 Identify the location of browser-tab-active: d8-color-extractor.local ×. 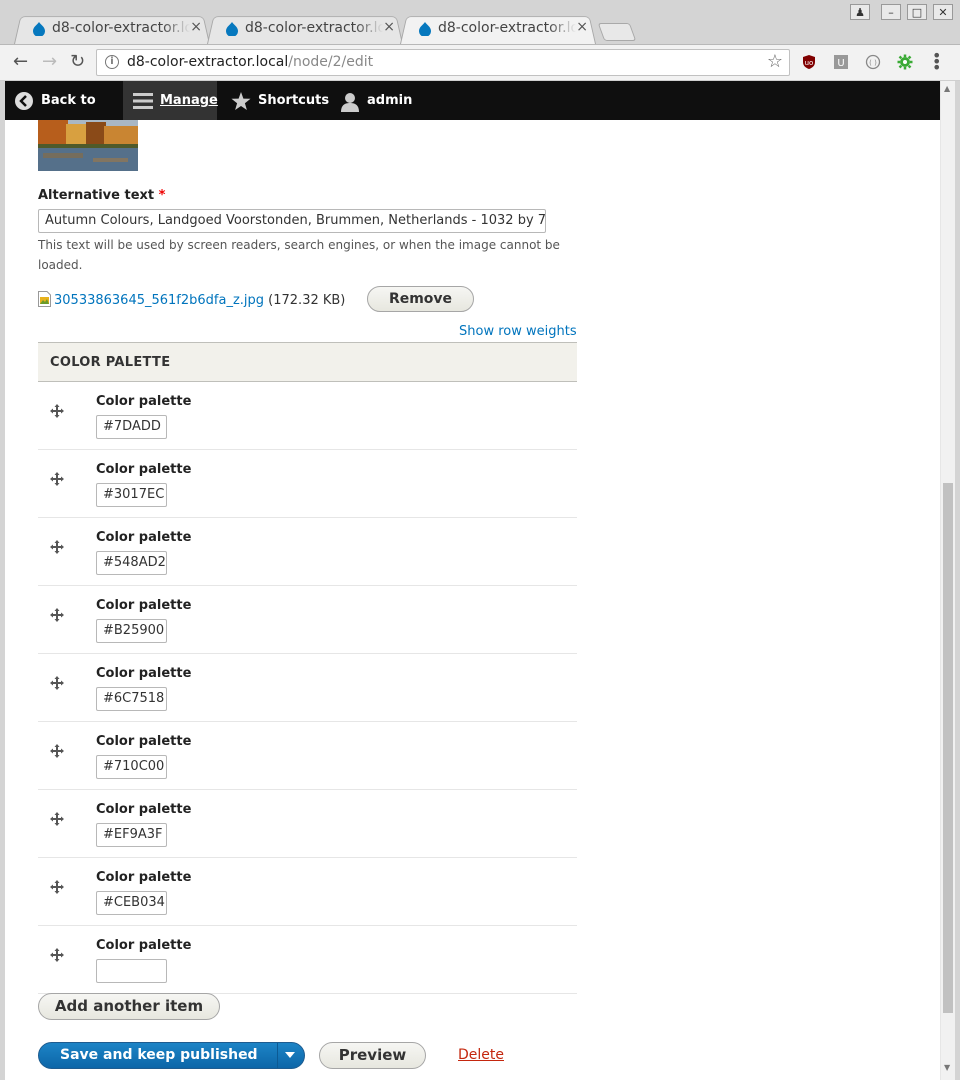
(498, 29).